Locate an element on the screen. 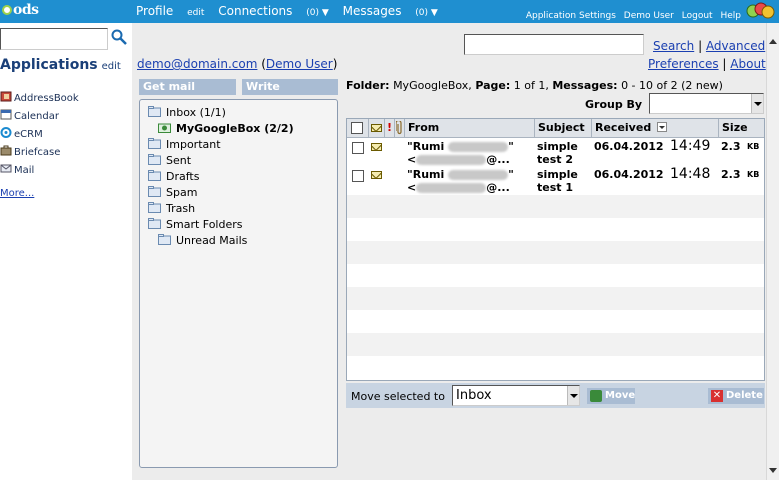  paperclip-icon is located at coordinates (398, 127).